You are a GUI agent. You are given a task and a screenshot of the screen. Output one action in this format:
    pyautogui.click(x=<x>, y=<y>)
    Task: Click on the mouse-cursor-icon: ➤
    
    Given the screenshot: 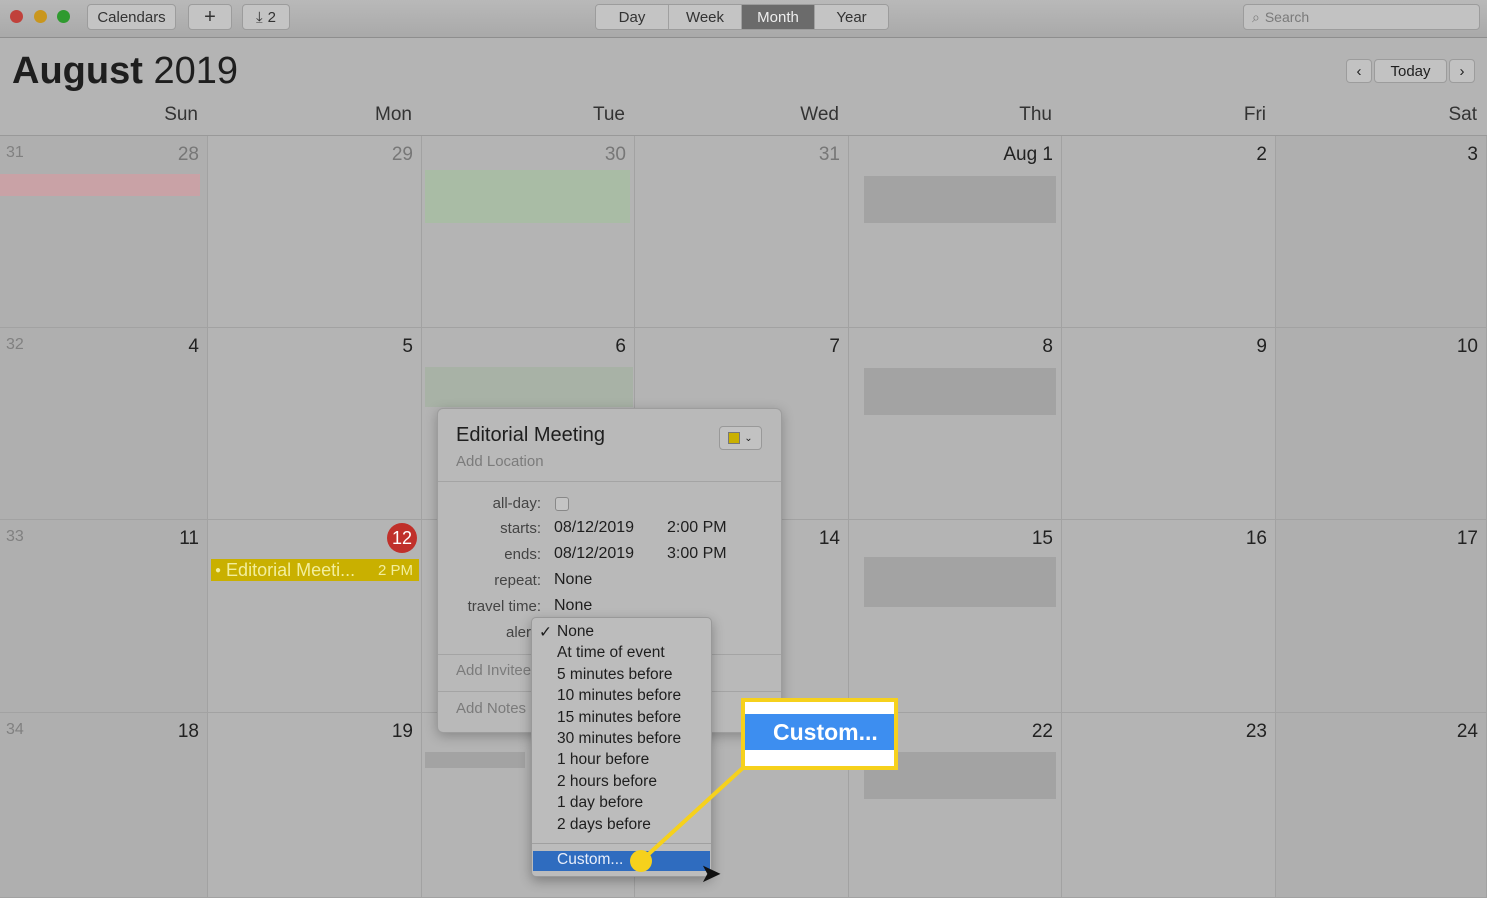 What is the action you would take?
    pyautogui.click(x=711, y=873)
    